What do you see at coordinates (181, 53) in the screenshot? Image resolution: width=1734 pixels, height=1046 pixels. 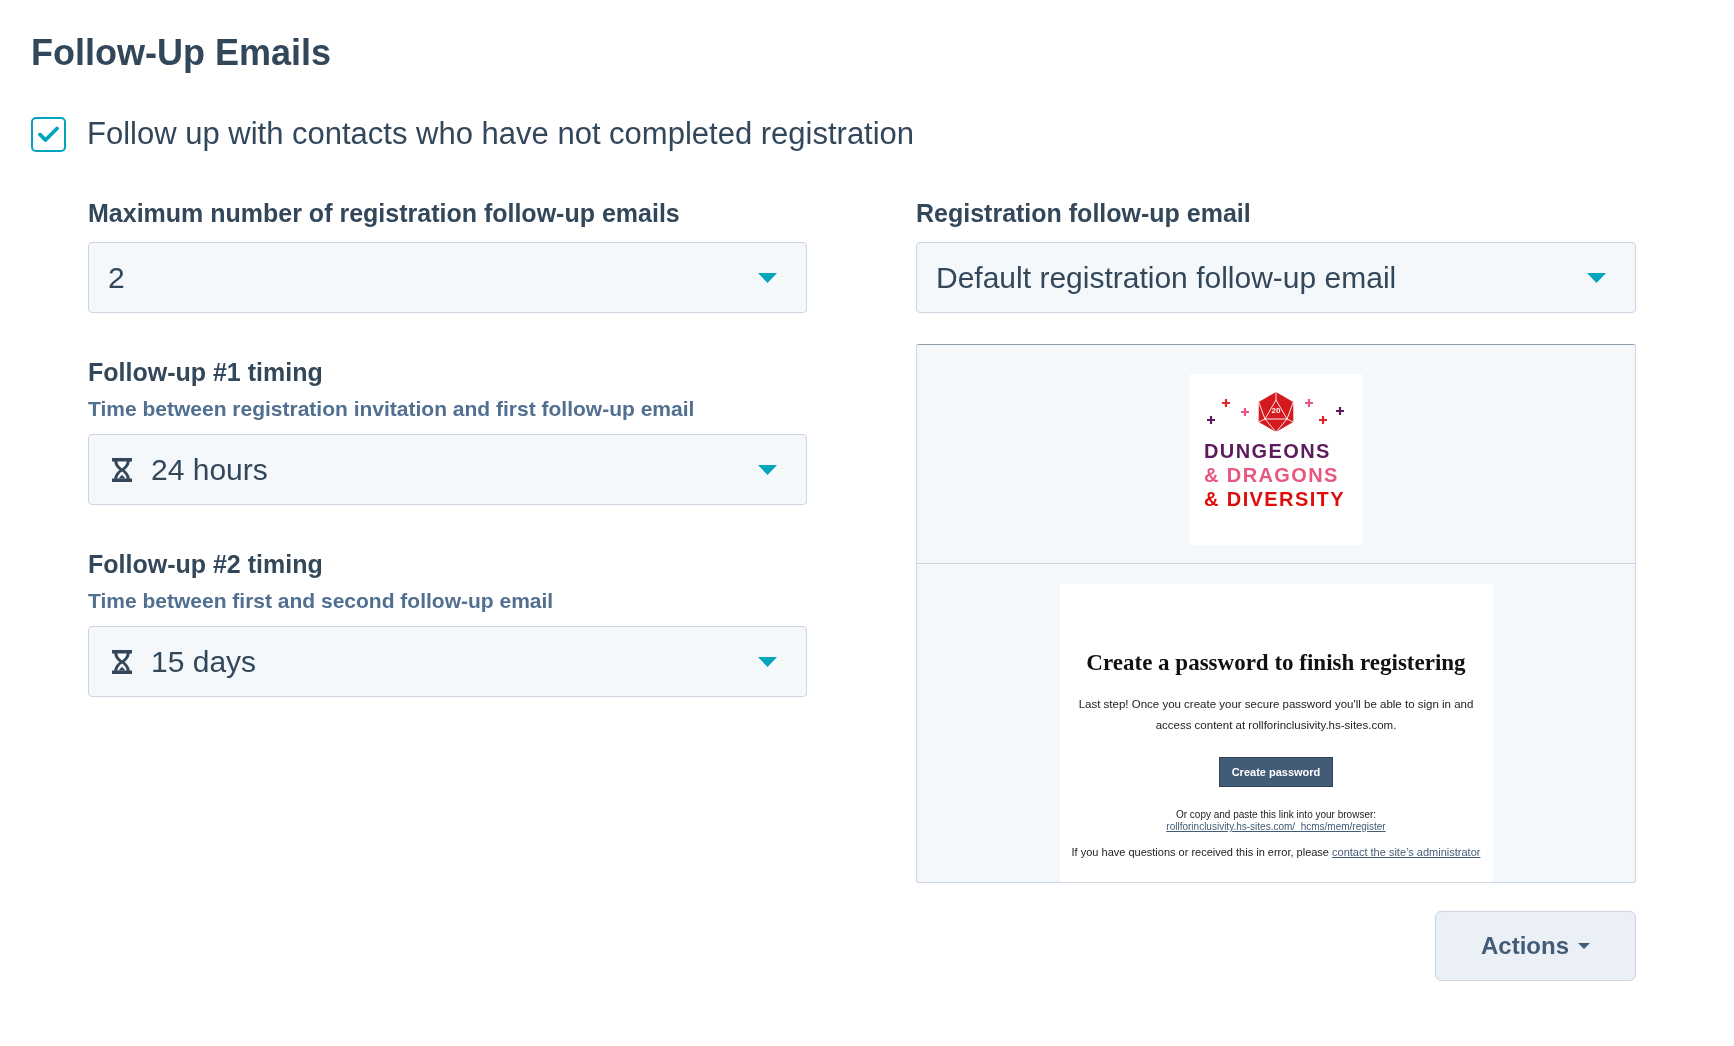 I see `section-title: Follow-Up Emails` at bounding box center [181, 53].